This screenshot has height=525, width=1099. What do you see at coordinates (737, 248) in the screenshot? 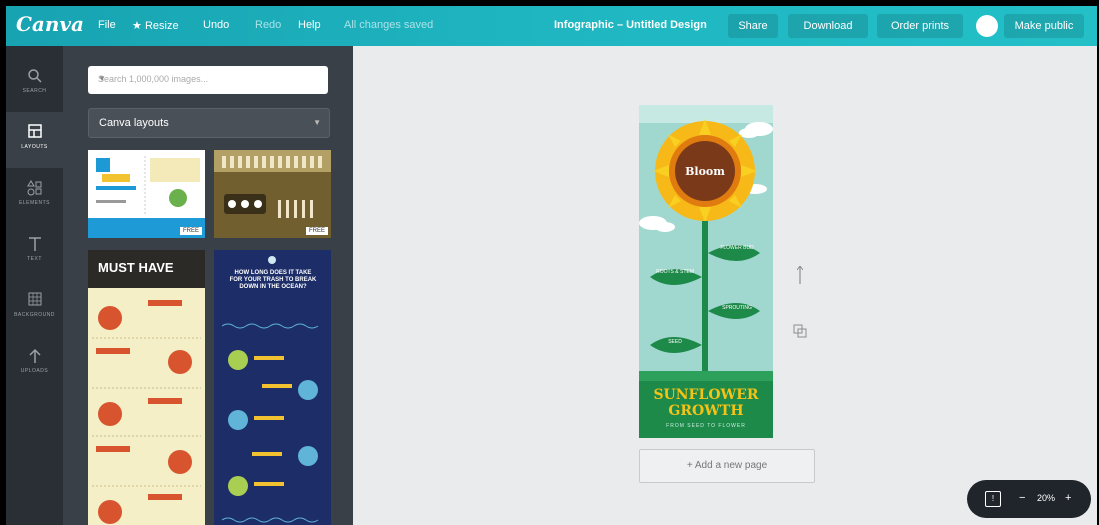
I see `leaf-label: FLOWER BUD` at bounding box center [737, 248].